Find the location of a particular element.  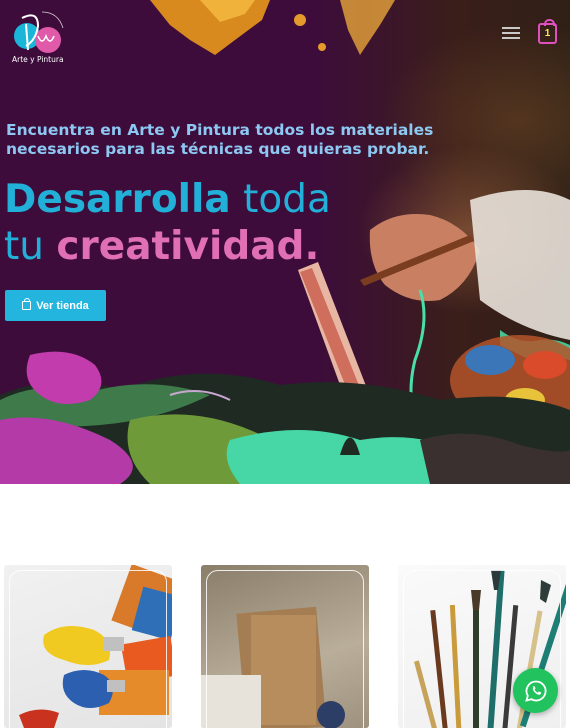

whatsapp-icon is located at coordinates (535, 691).